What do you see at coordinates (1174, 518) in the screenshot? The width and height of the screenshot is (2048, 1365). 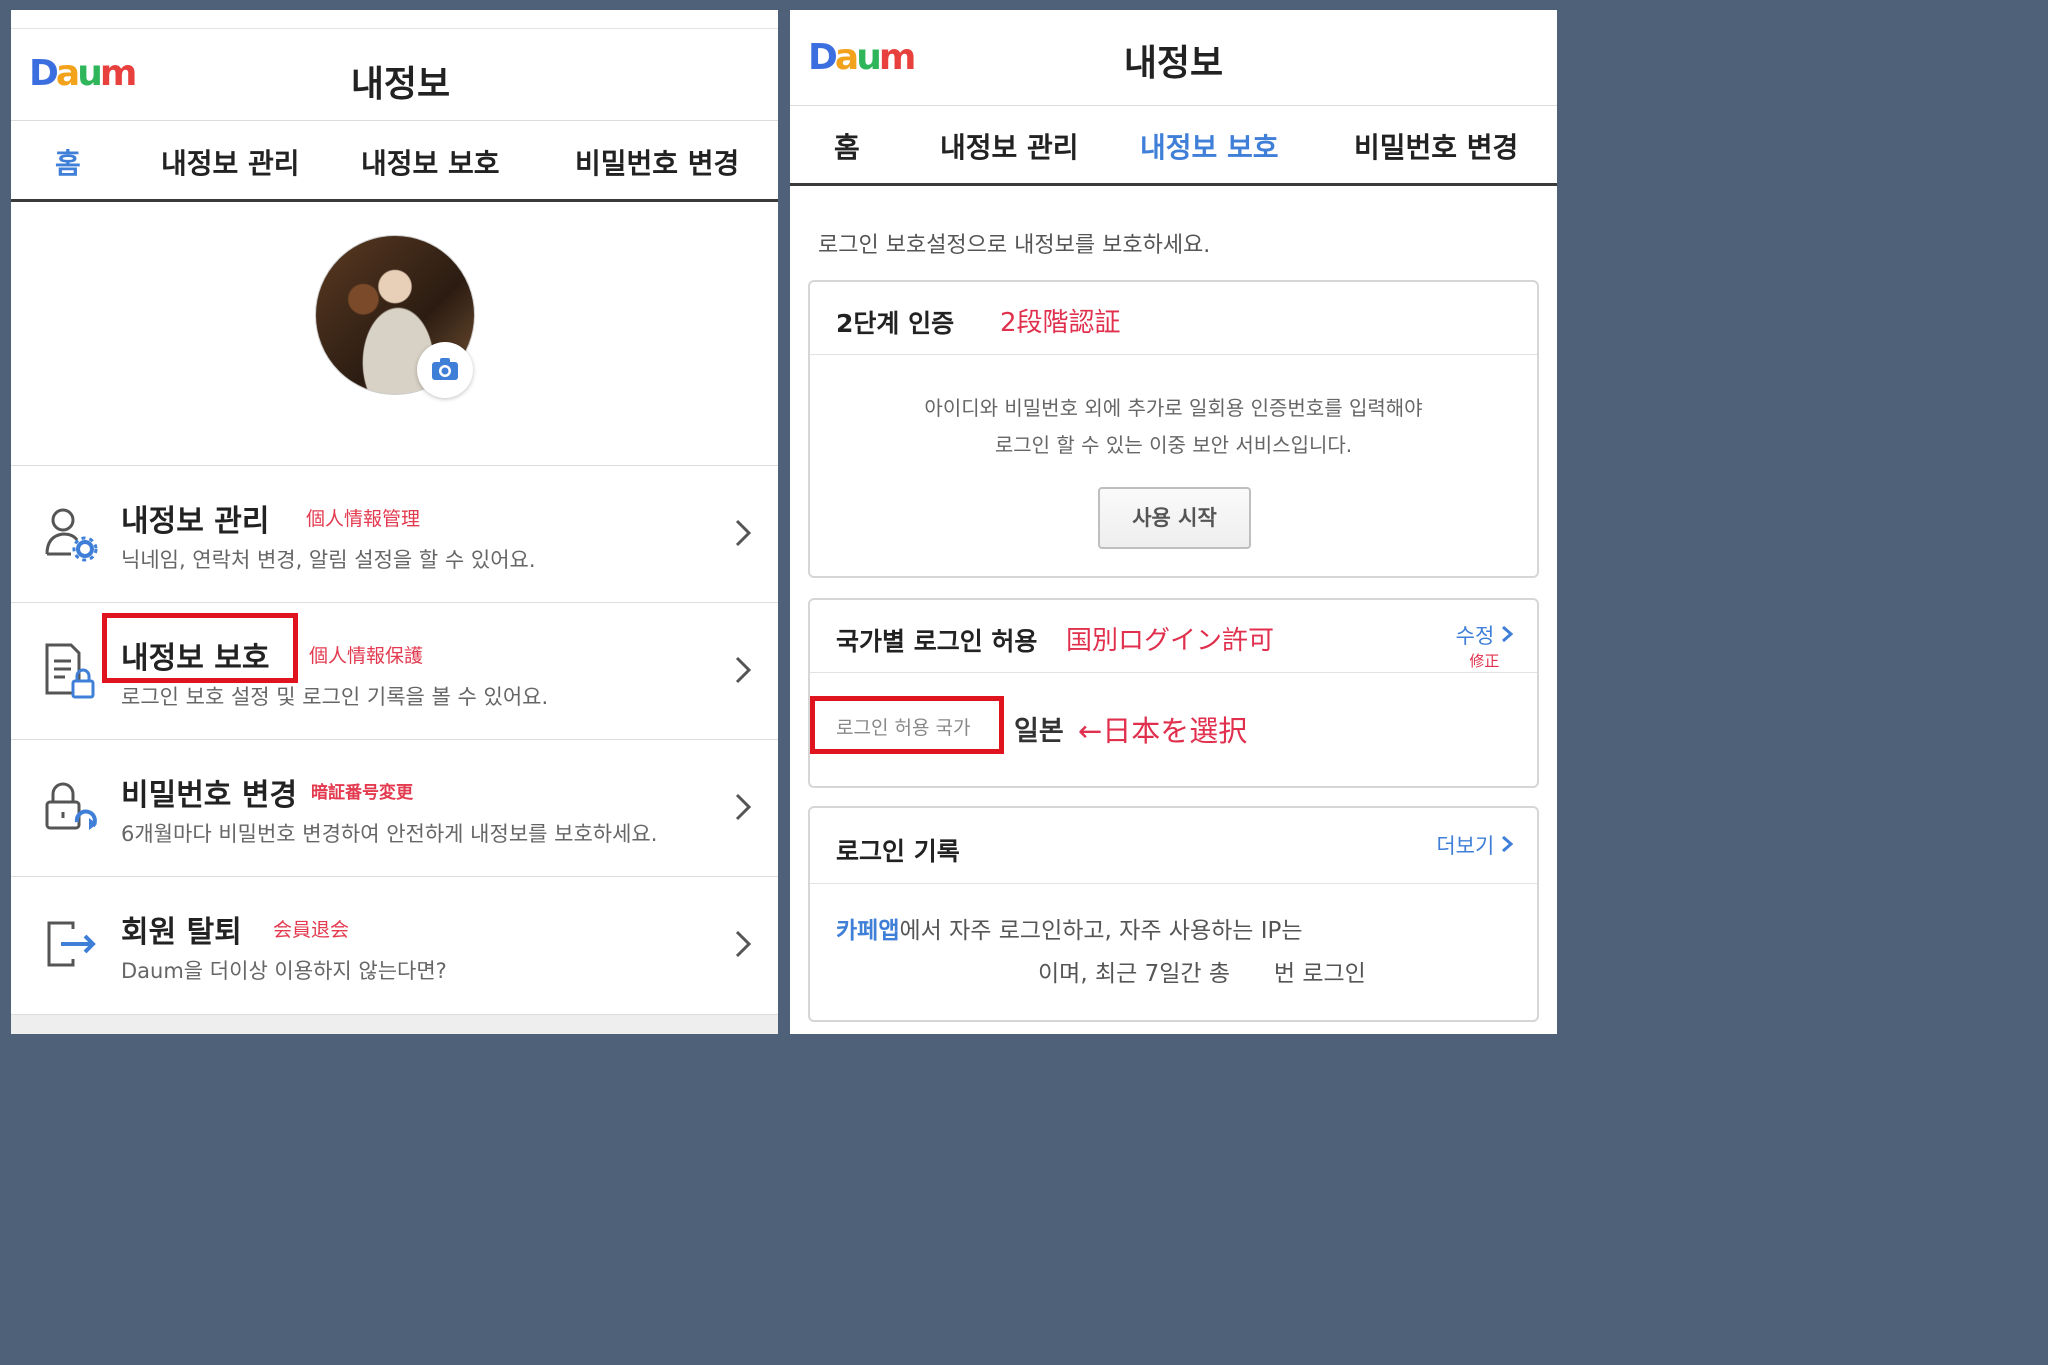 I see `start-button: 사용 시작` at bounding box center [1174, 518].